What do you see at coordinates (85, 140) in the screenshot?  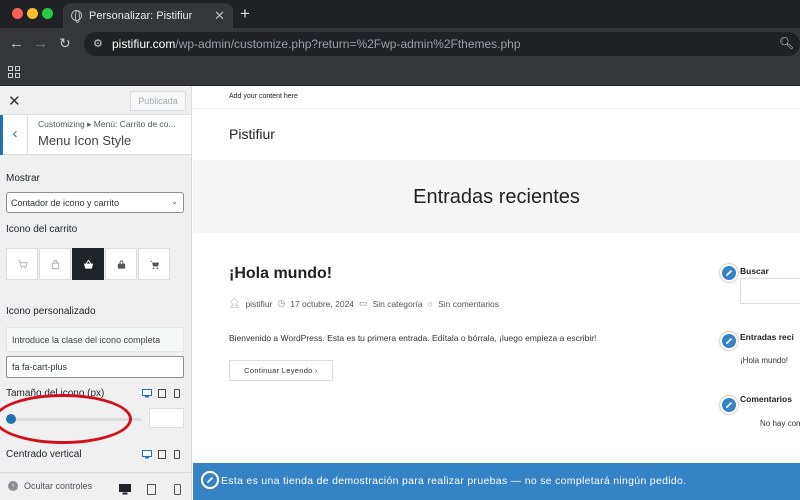 I see `section-title: Menu Icon Style` at bounding box center [85, 140].